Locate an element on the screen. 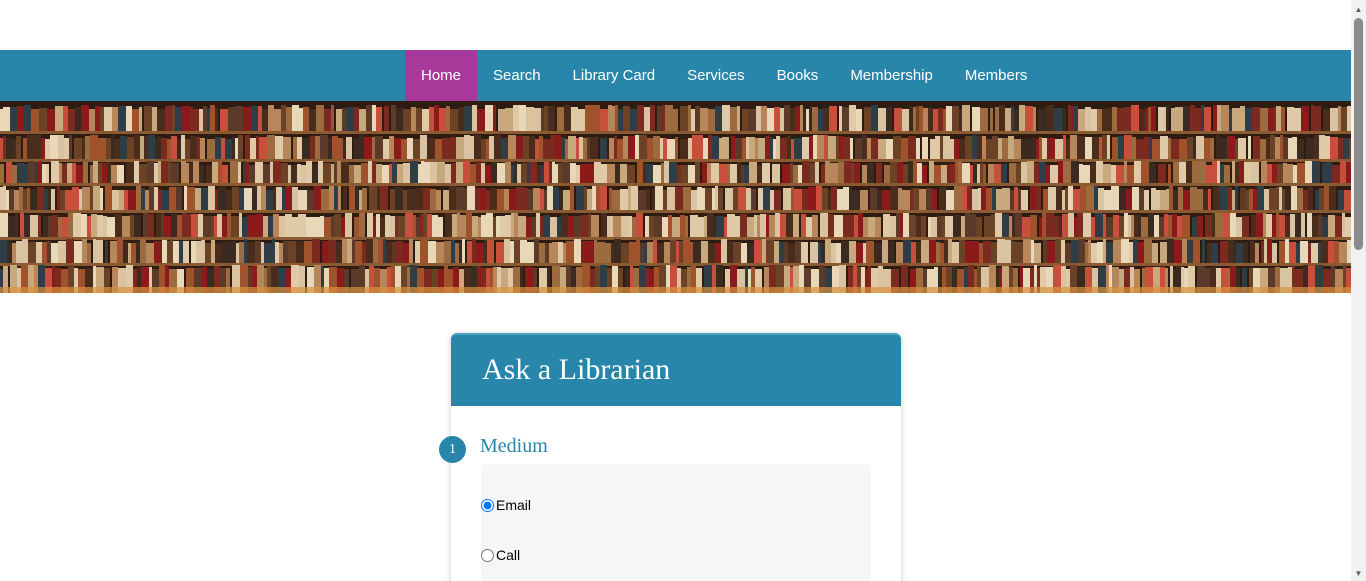 The width and height of the screenshot is (1366, 581). card-header: Ask a Librarian is located at coordinates (676, 369).